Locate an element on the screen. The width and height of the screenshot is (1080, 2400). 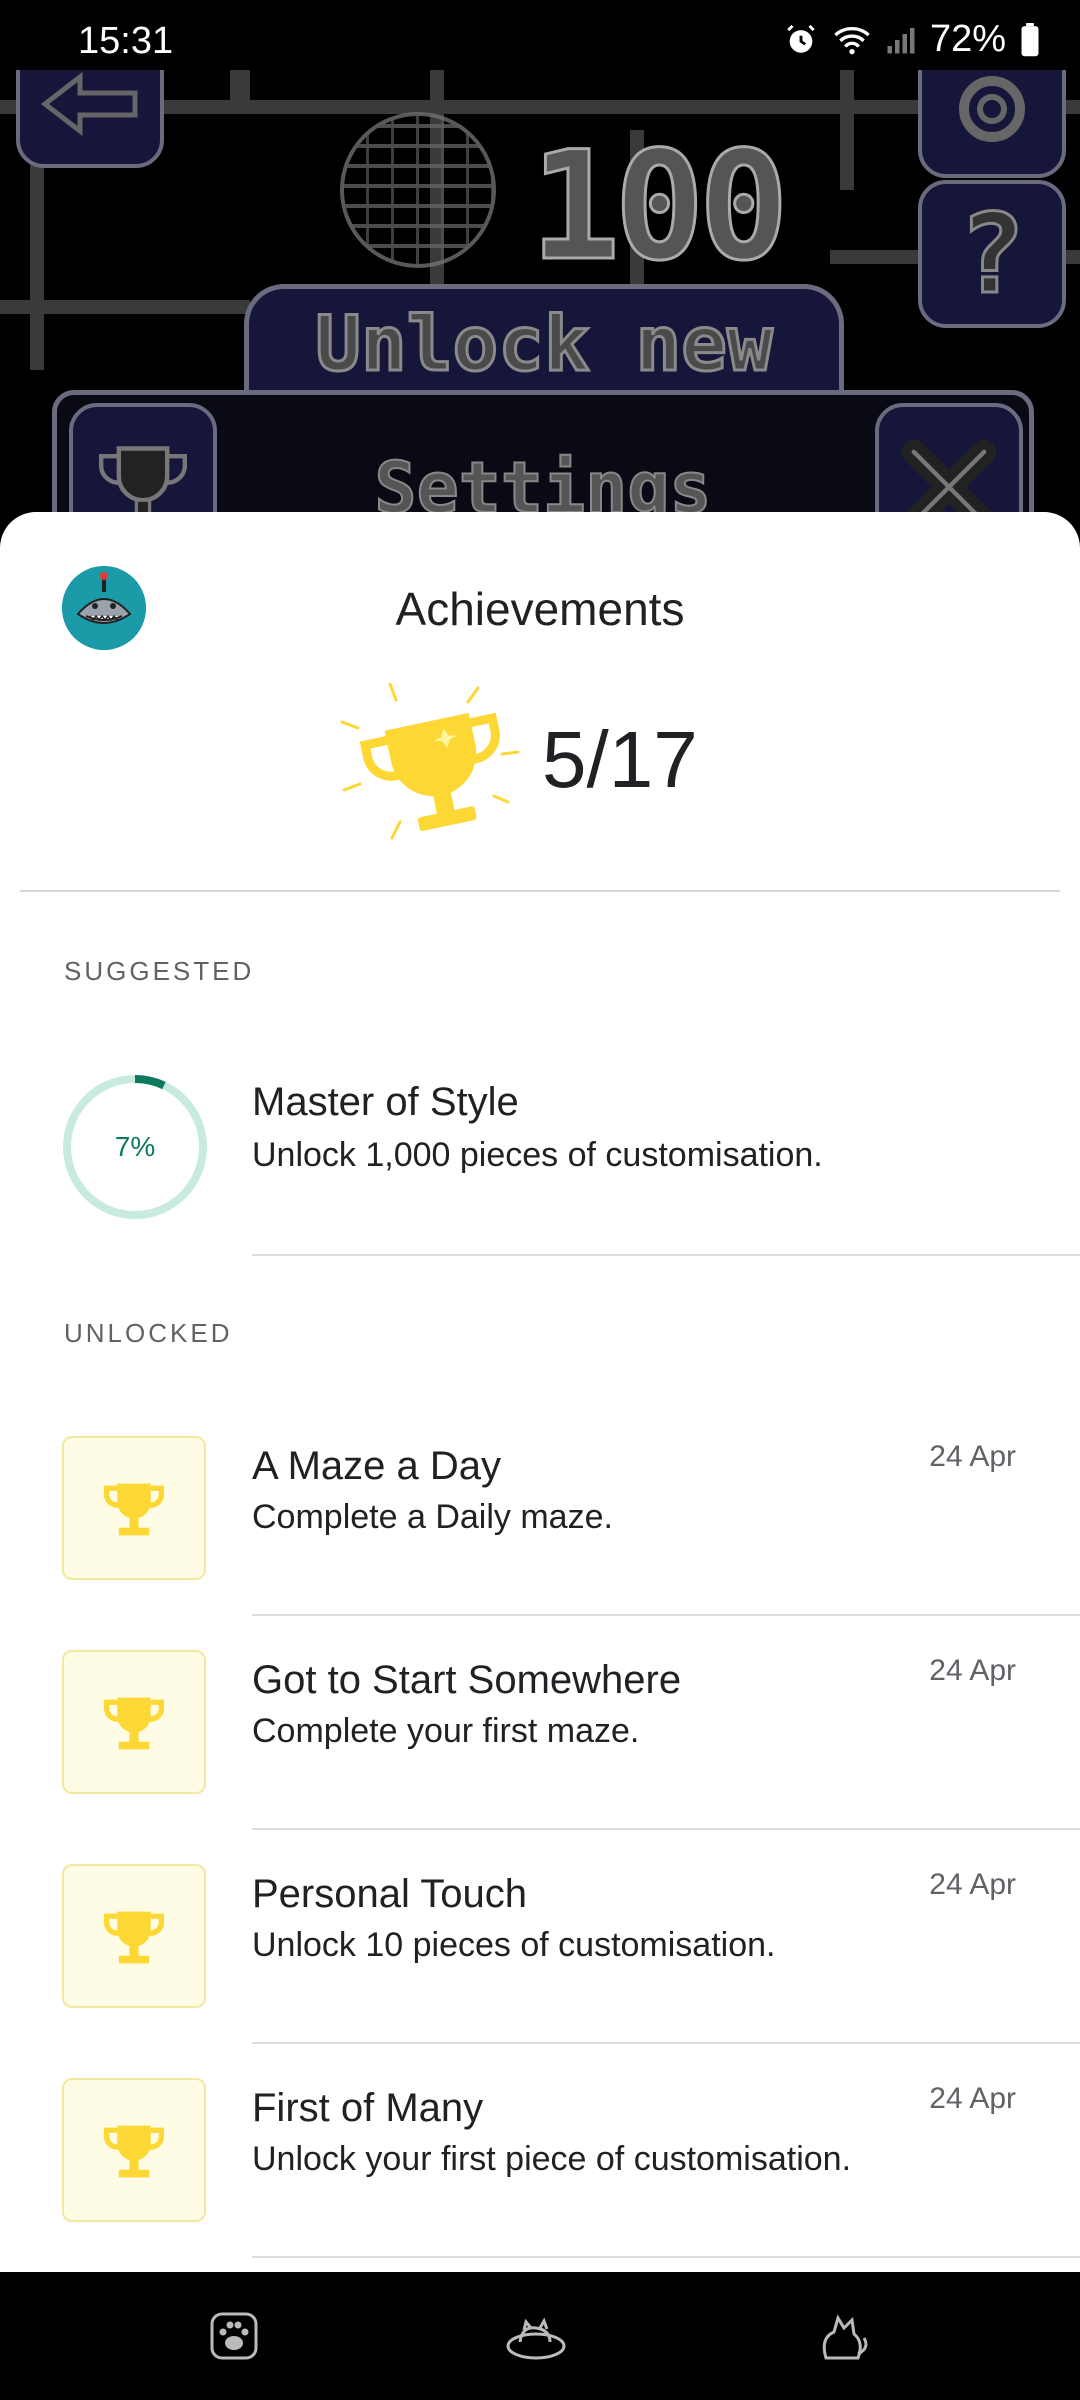
achievement-title: Master of Style is located at coordinates (385, 1102).